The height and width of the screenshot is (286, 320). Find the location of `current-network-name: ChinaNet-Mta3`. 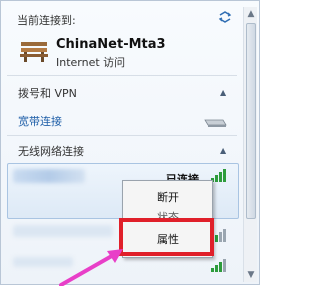

current-network-name: ChinaNet-Mta3 is located at coordinates (111, 44).